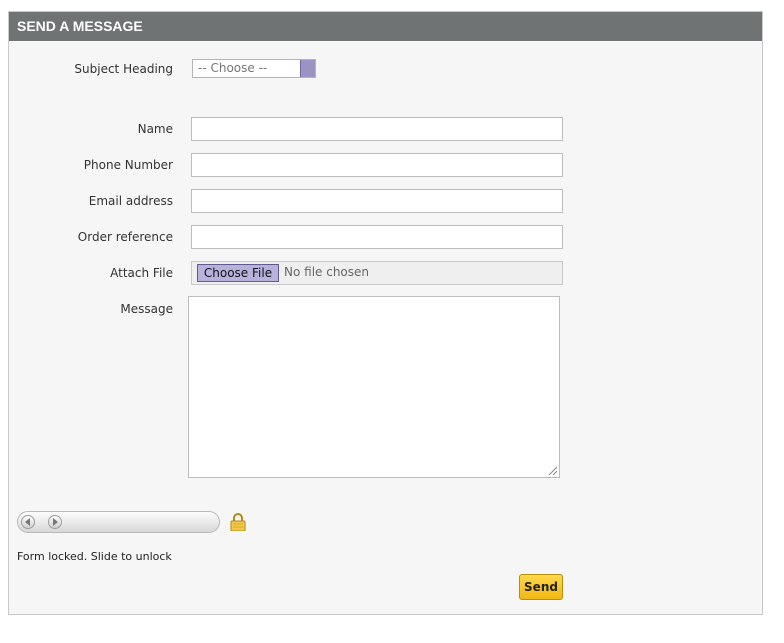 The width and height of the screenshot is (784, 643). What do you see at coordinates (327, 272) in the screenshot?
I see `file-status-text: No file chosen` at bounding box center [327, 272].